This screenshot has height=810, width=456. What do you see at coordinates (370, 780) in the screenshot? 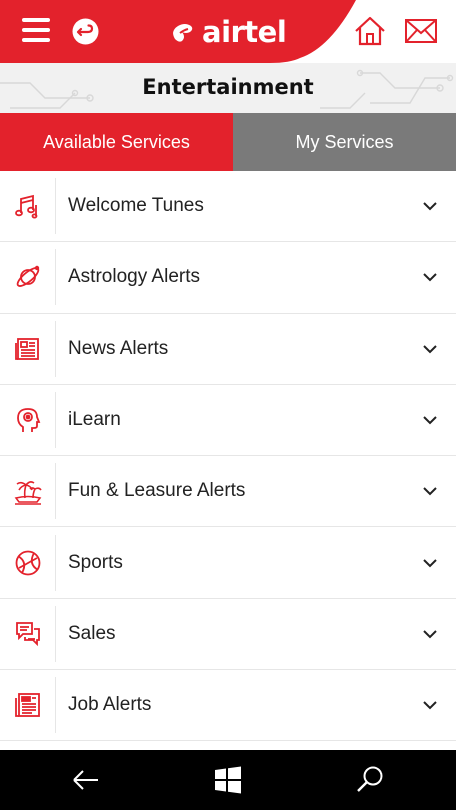
I see `search-icon` at bounding box center [370, 780].